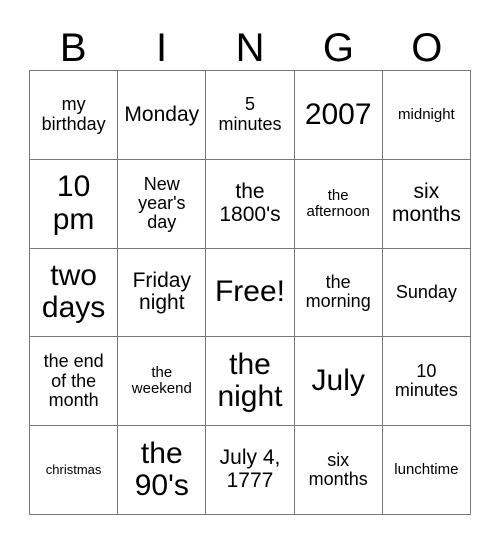 The image size is (500, 544). I want to click on bingo-cell: the night, so click(250, 382).